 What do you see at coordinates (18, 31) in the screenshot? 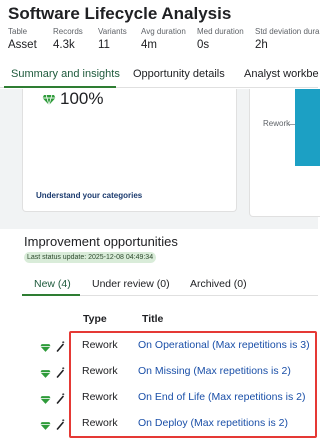
I see `stat-label: Table` at bounding box center [18, 31].